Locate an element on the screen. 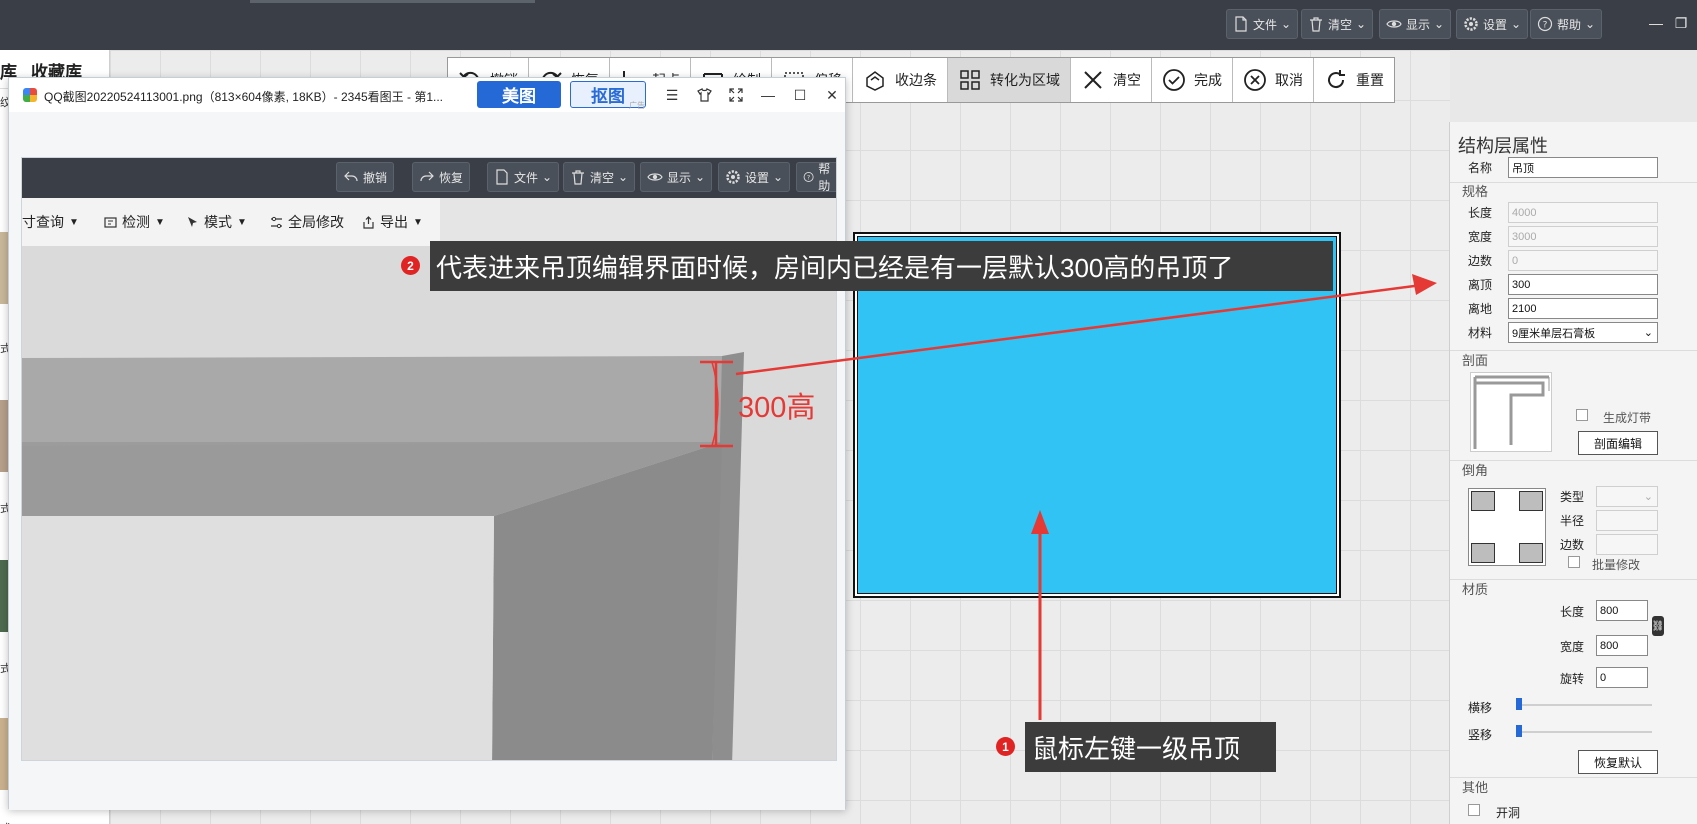  texture-length-input: 800 is located at coordinates (1622, 610).